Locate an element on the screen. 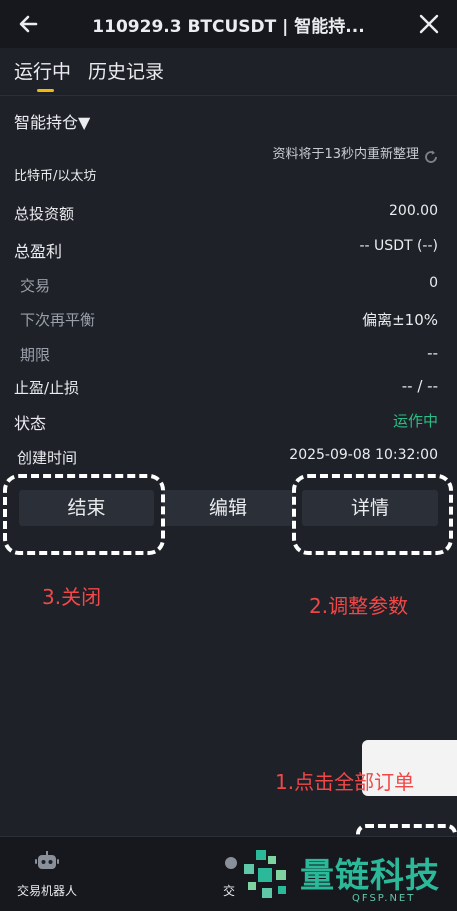  term-label: 期限 is located at coordinates (35, 355).